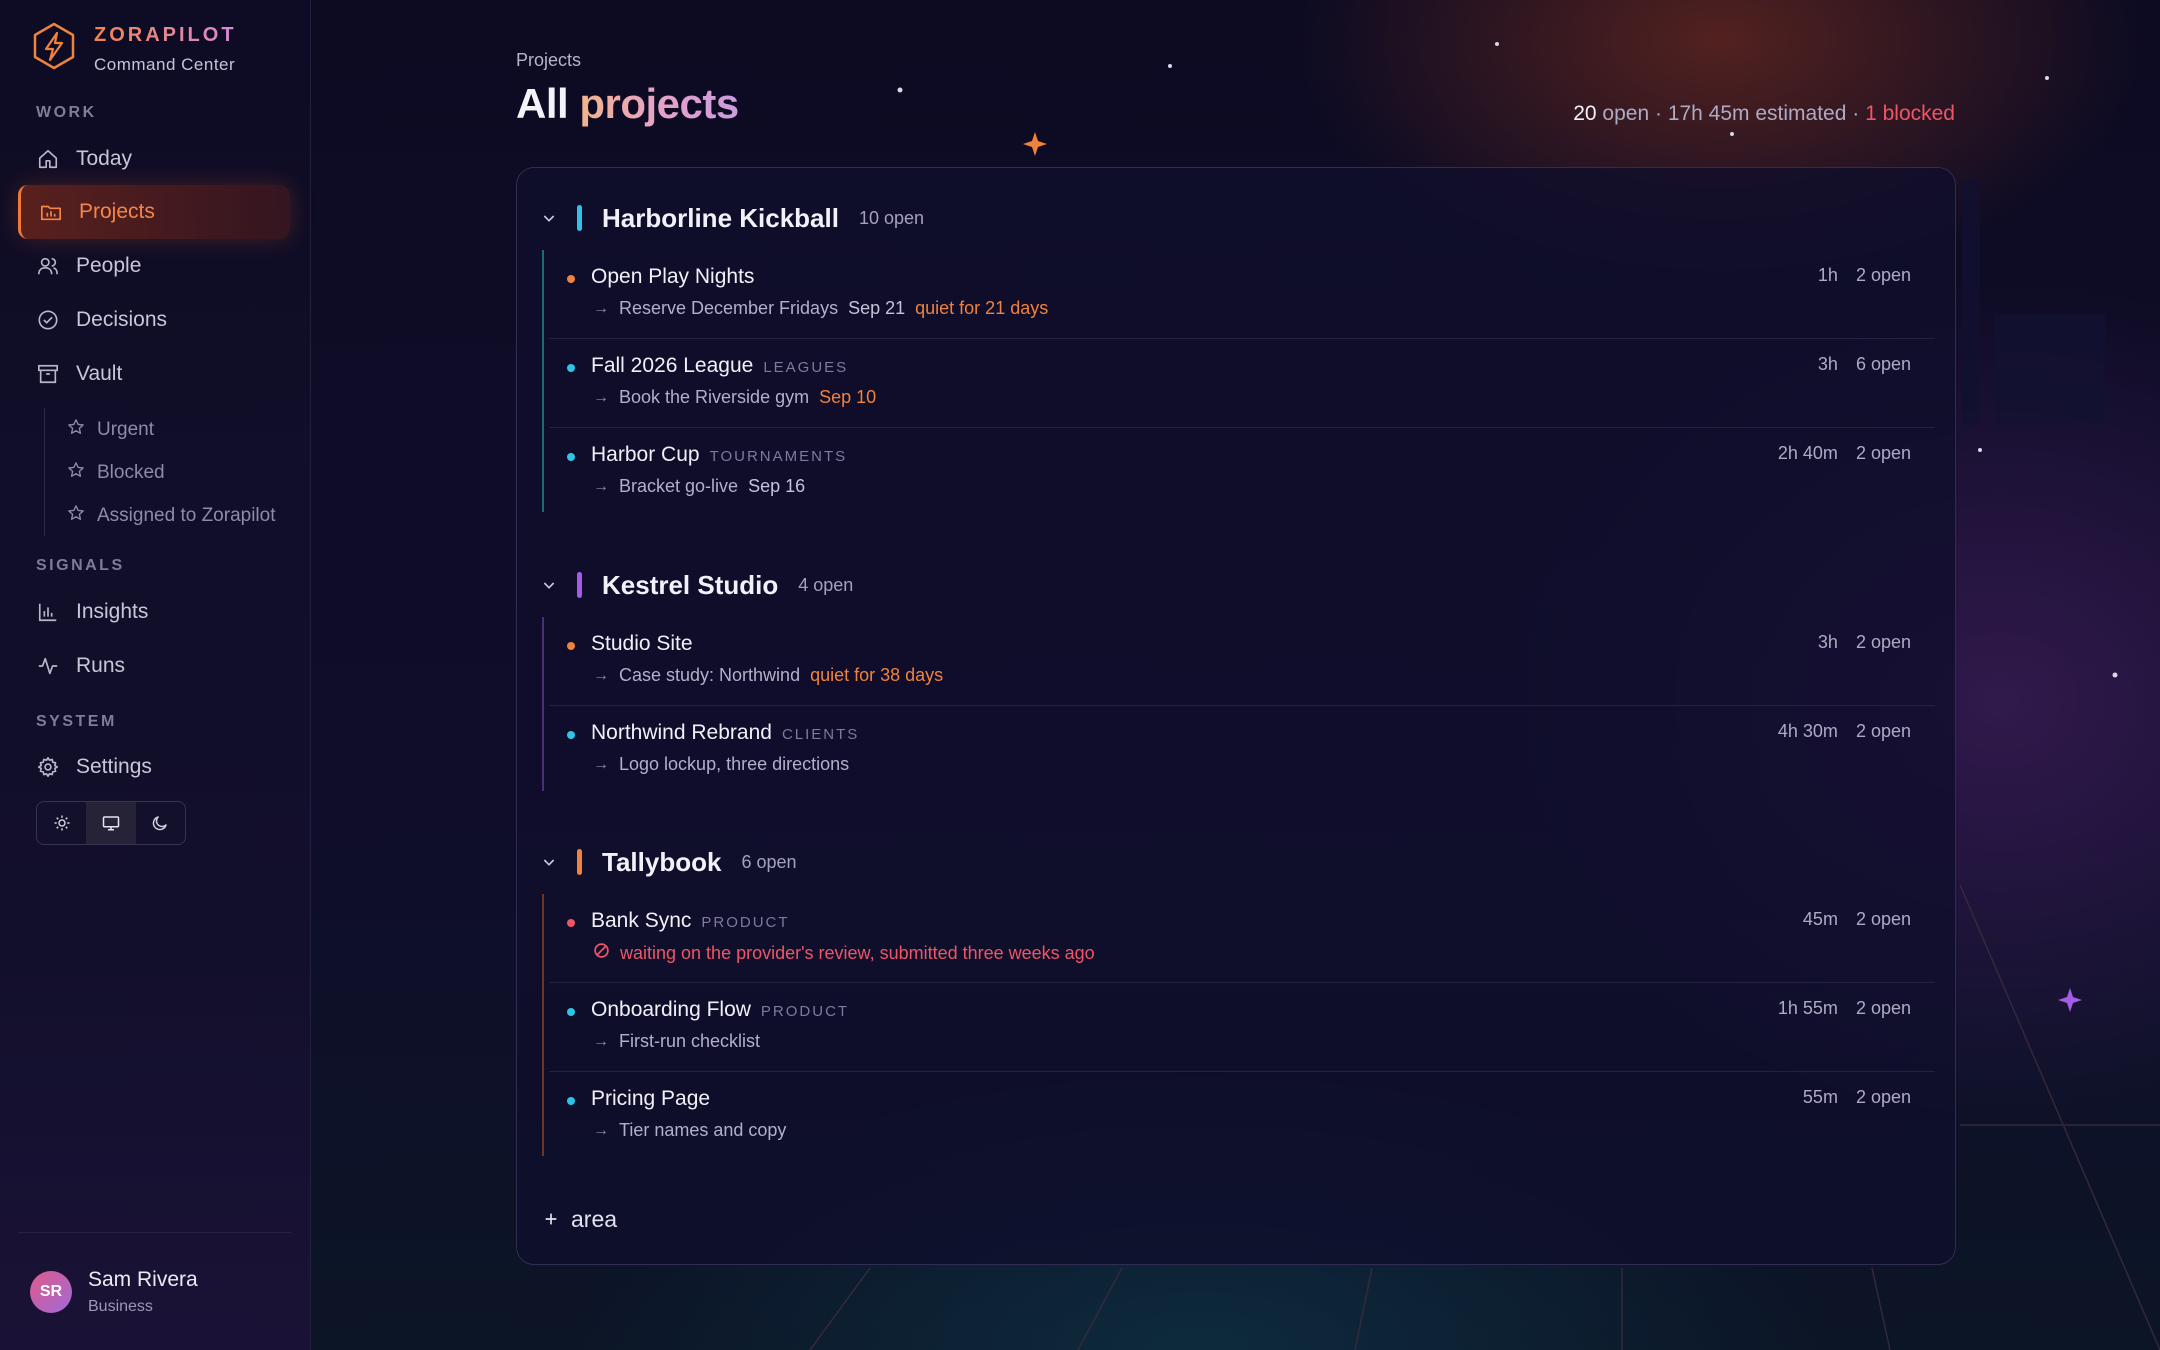  What do you see at coordinates (181, 516) in the screenshot?
I see `vault-item-assigned: Assigned to Zorapilot` at bounding box center [181, 516].